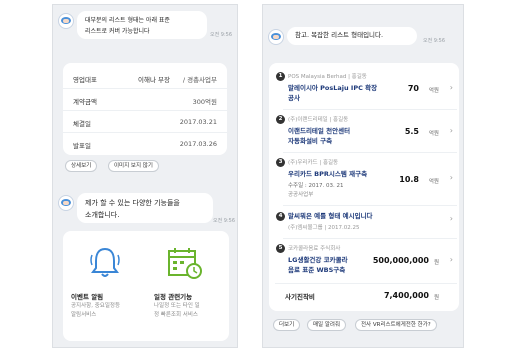  I want to click on daily-notify-chip: 매일 알려줘, so click(327, 325).